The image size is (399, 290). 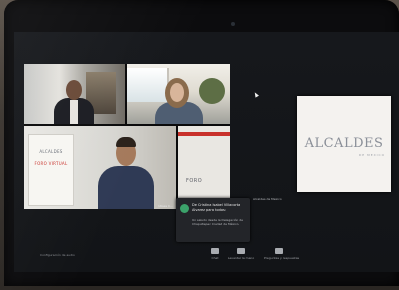 I want to click on alcaldes-subtitle: DE MEXICO, so click(x=371, y=155).